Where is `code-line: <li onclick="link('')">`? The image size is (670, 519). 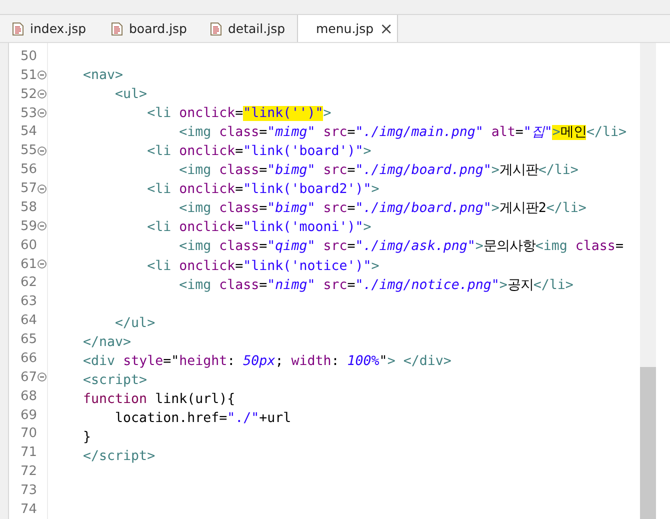 code-line: <li onclick="link('')"> is located at coordinates (239, 114).